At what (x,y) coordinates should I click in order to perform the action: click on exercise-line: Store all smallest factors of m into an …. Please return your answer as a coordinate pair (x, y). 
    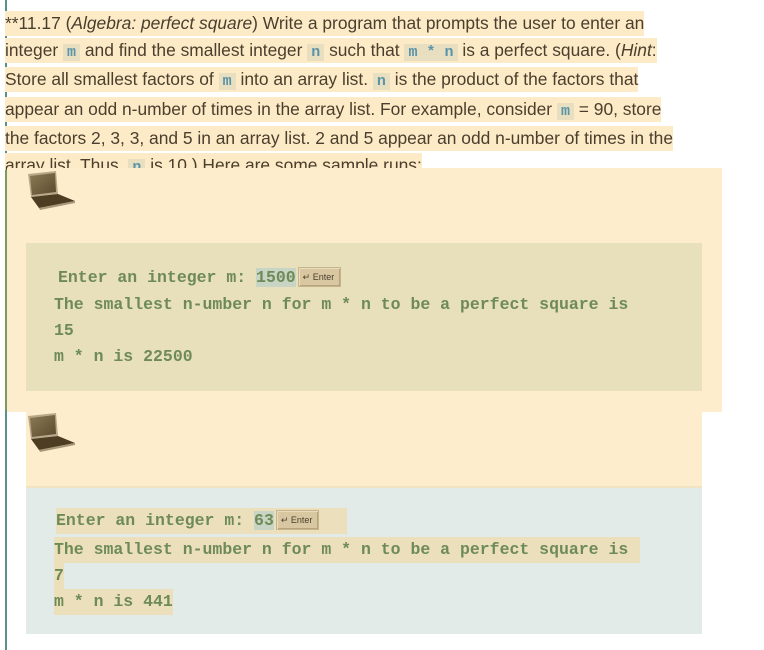
    Looking at the image, I should click on (365, 81).